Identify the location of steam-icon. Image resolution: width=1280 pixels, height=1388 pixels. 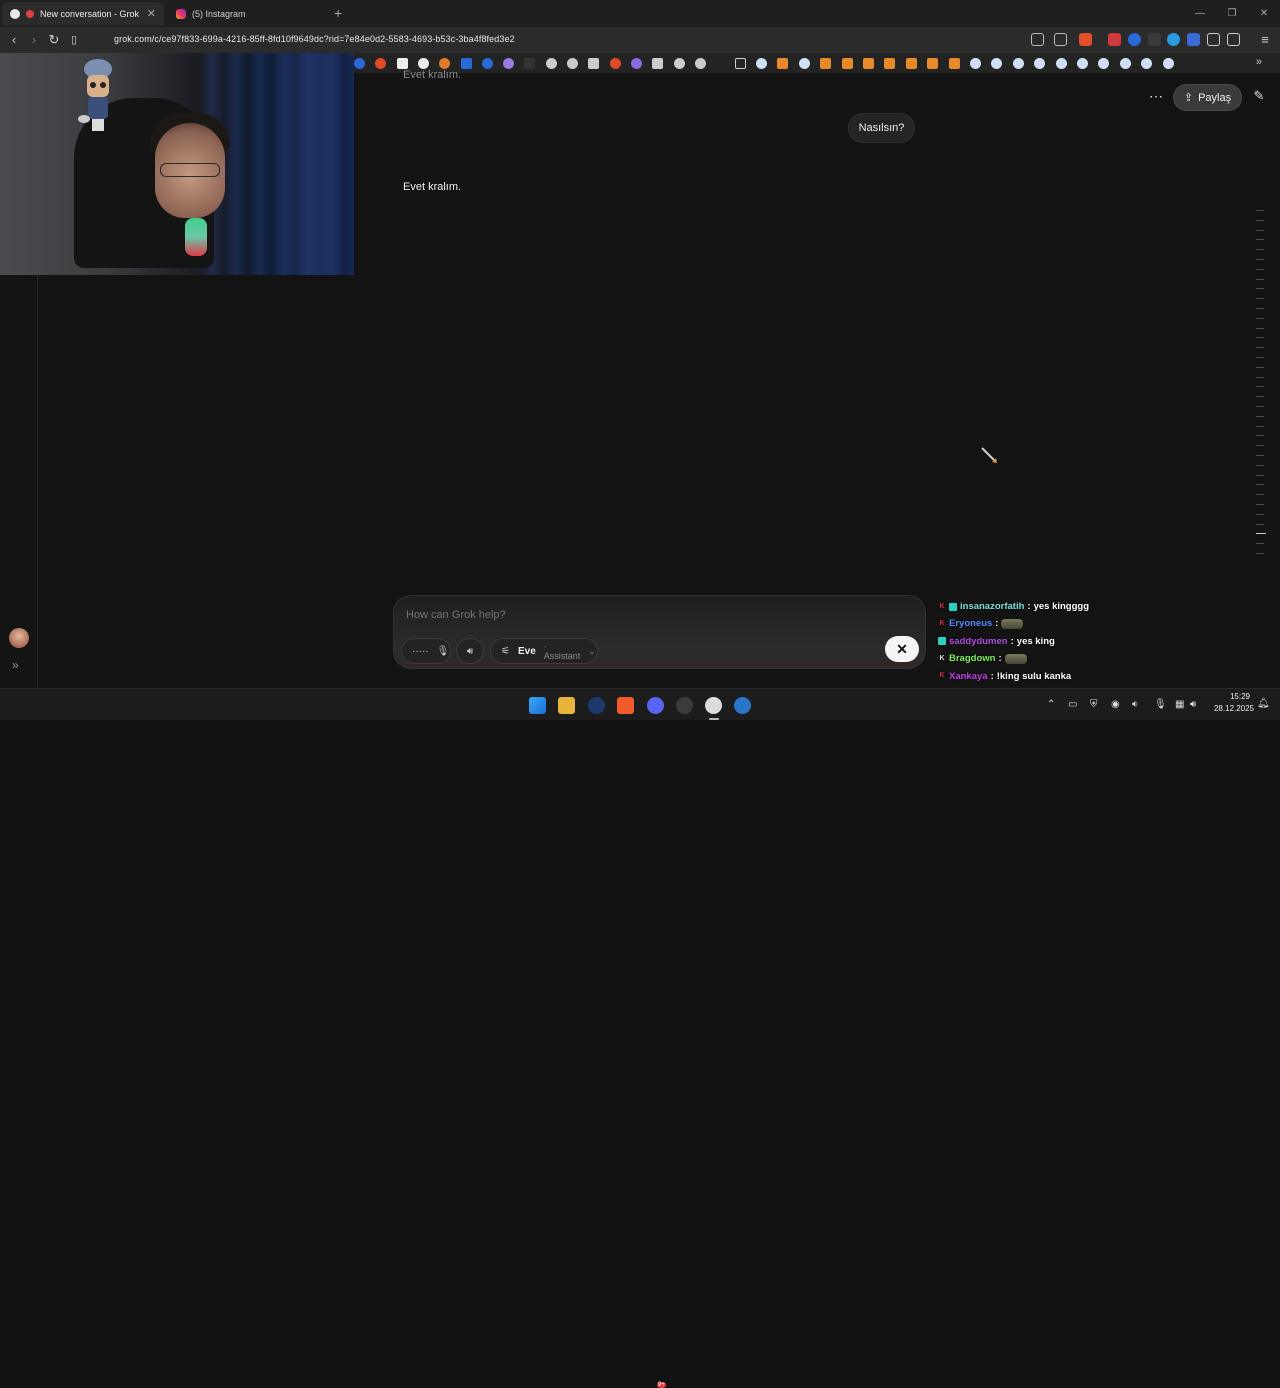
(596, 705).